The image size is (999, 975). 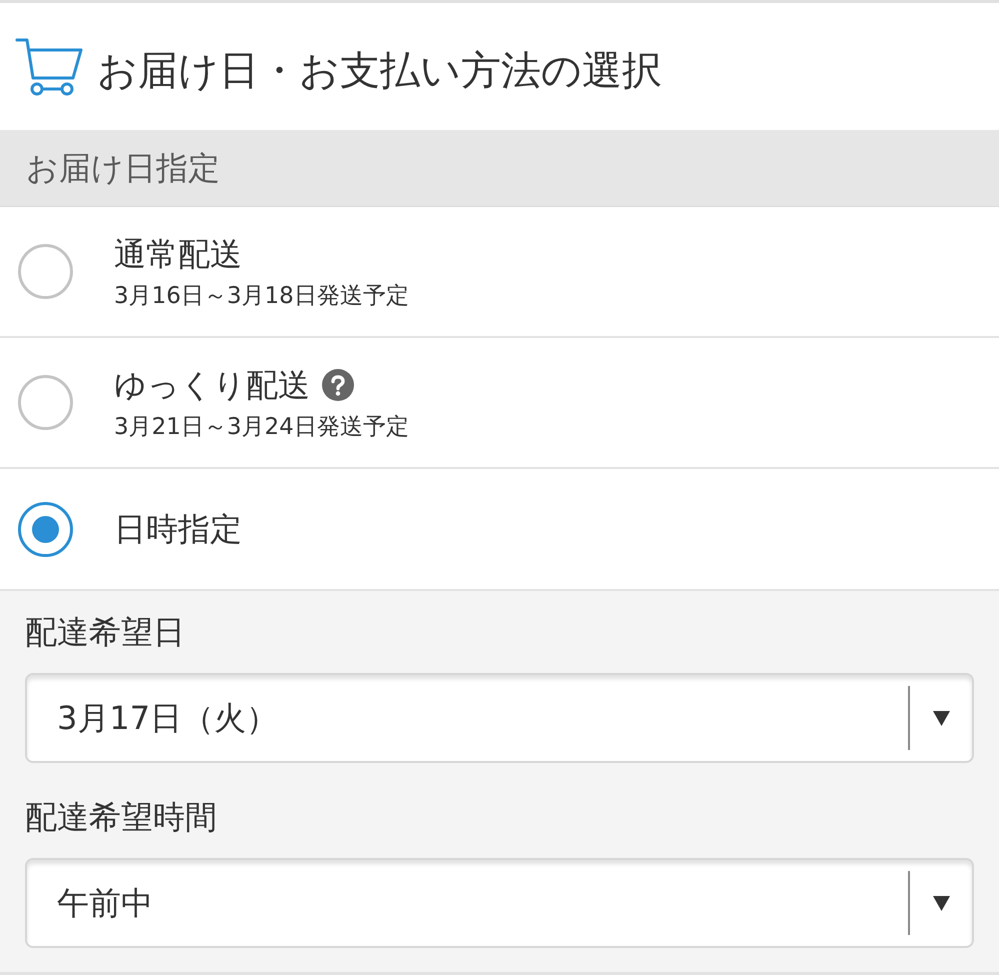 What do you see at coordinates (105, 632) in the screenshot?
I see `field-label: 配達希望日` at bounding box center [105, 632].